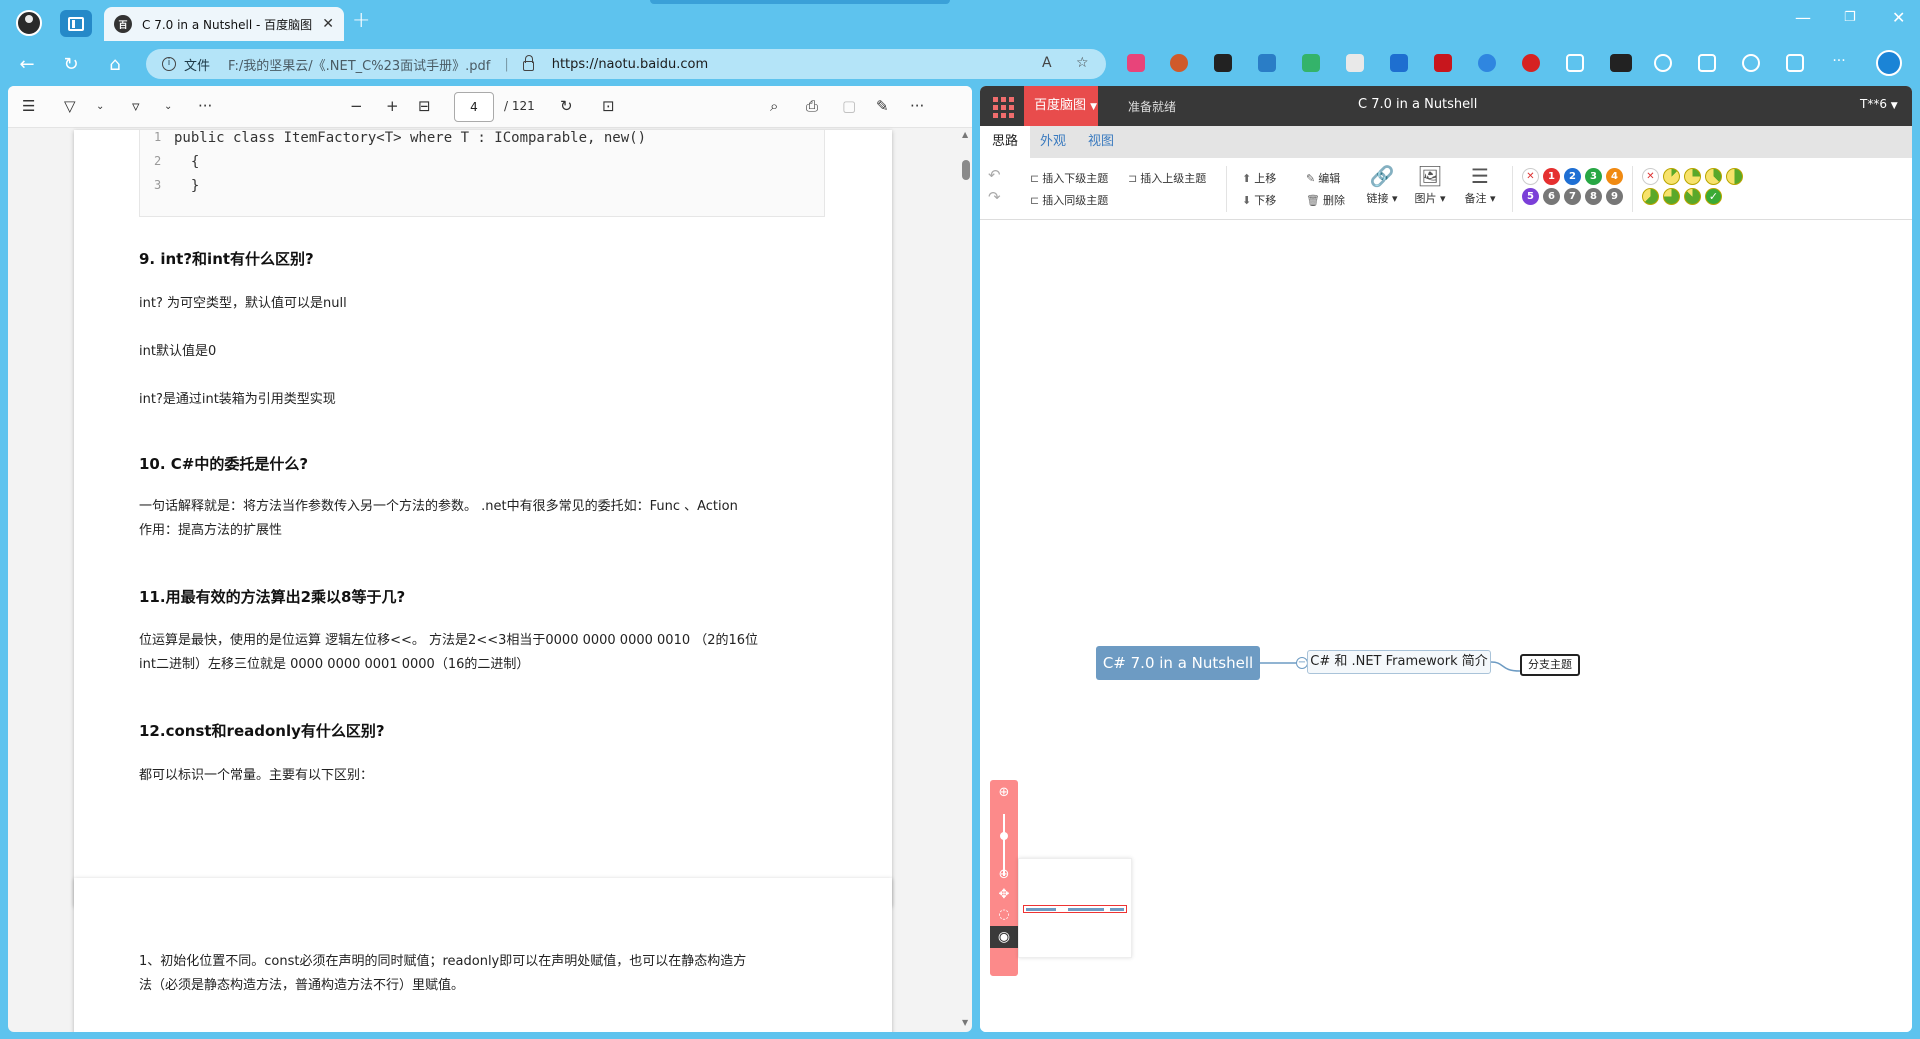  What do you see at coordinates (1004, 875) in the screenshot?
I see `zoom-out-icon: ⊖` at bounding box center [1004, 875].